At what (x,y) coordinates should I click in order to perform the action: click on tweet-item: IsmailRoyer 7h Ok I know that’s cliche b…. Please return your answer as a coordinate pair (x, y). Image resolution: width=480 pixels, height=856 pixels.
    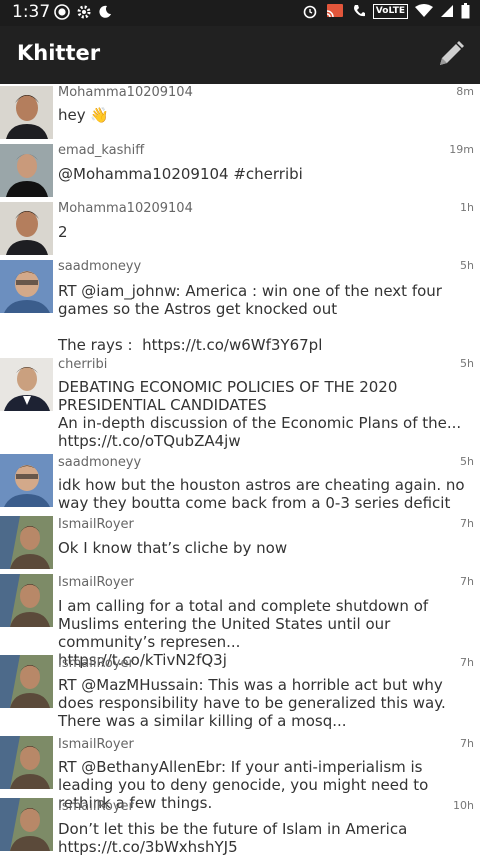
    Looking at the image, I should click on (240, 544).